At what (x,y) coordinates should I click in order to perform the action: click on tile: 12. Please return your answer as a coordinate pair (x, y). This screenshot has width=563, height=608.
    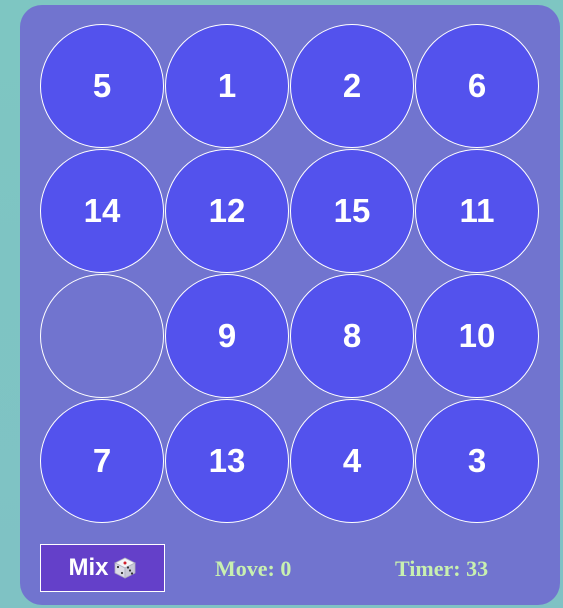
    Looking at the image, I should click on (227, 211).